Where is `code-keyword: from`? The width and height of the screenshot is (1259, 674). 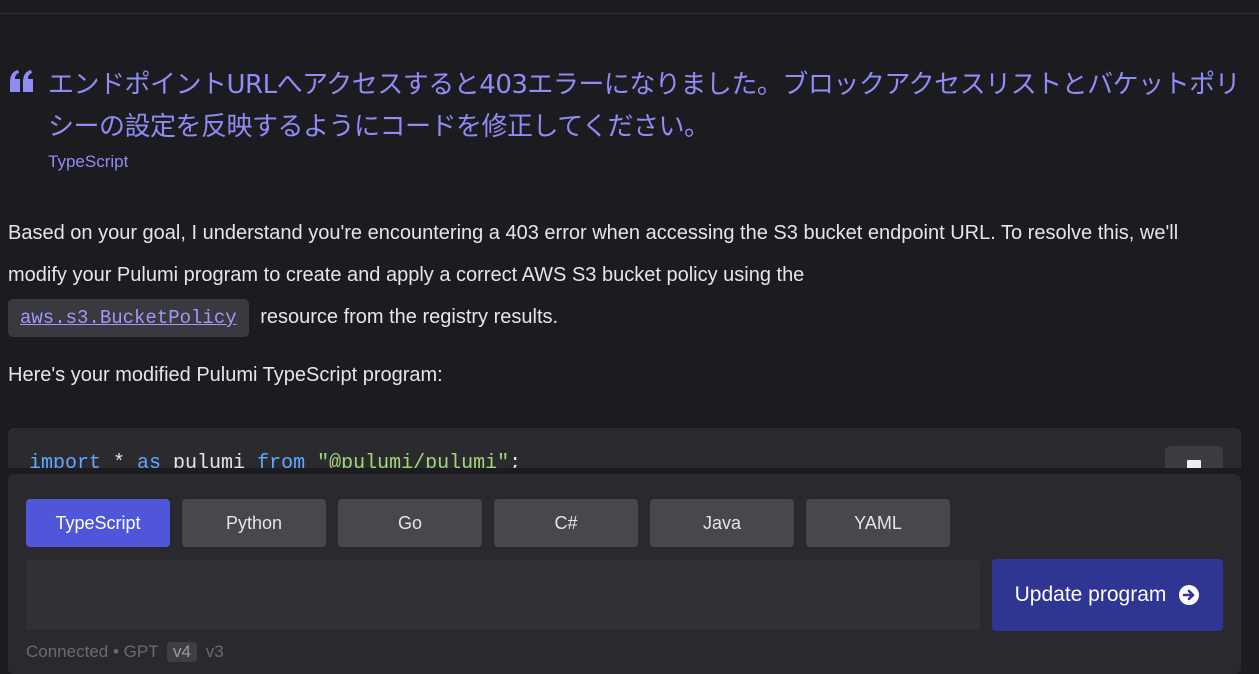 code-keyword: from is located at coordinates (281, 460).